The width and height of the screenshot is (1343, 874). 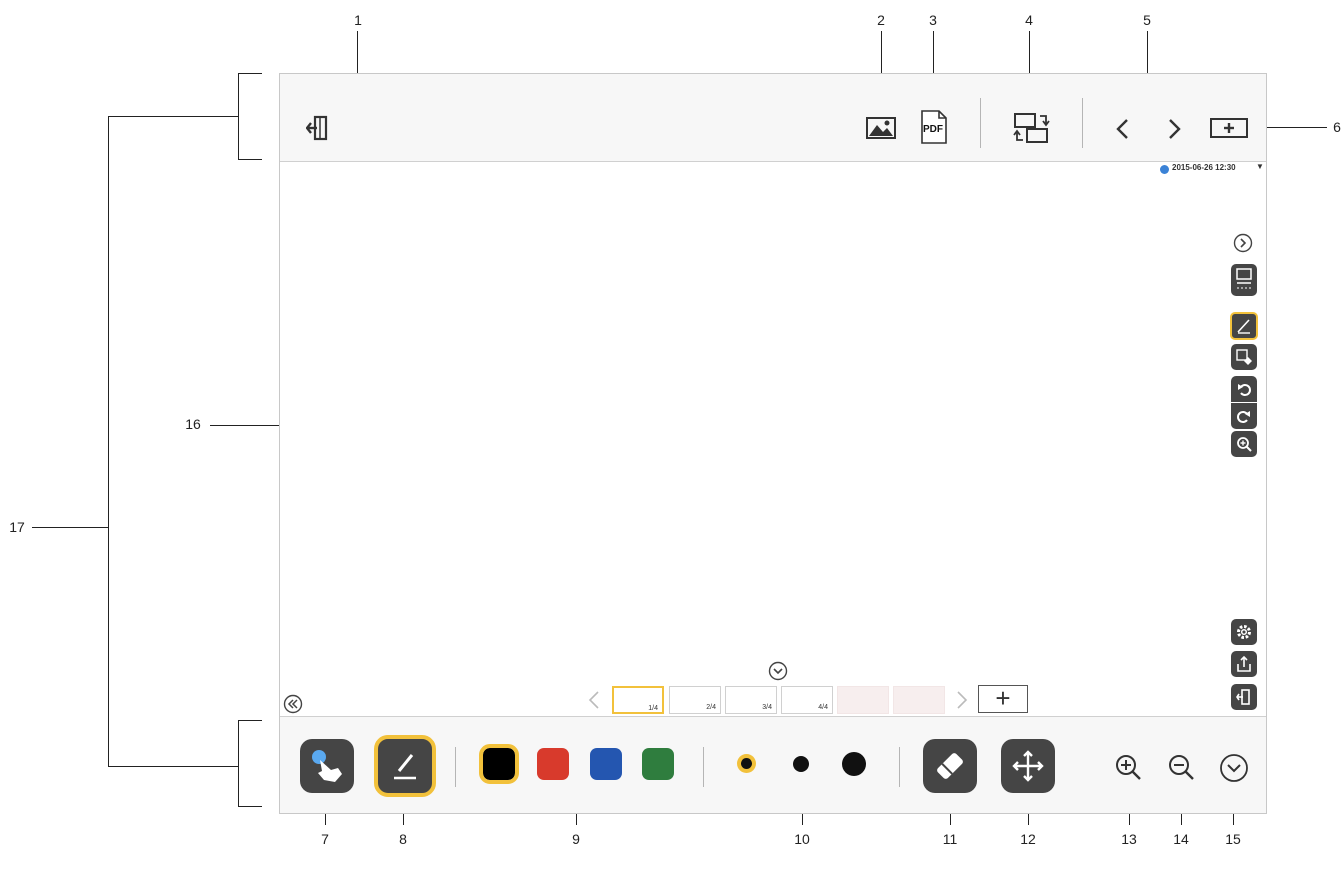 What do you see at coordinates (1244, 697) in the screenshot?
I see `side-exit-icon` at bounding box center [1244, 697].